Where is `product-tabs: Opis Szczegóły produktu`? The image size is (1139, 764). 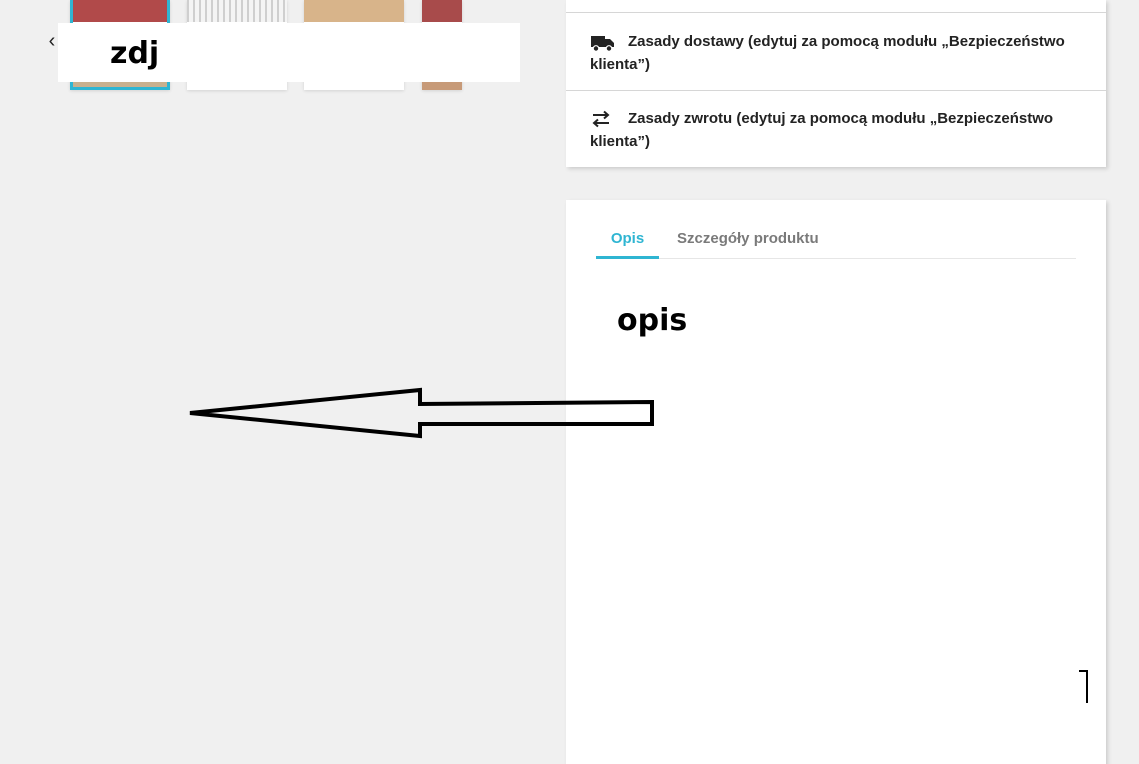
product-tabs: Opis Szczegóły produktu is located at coordinates (836, 239).